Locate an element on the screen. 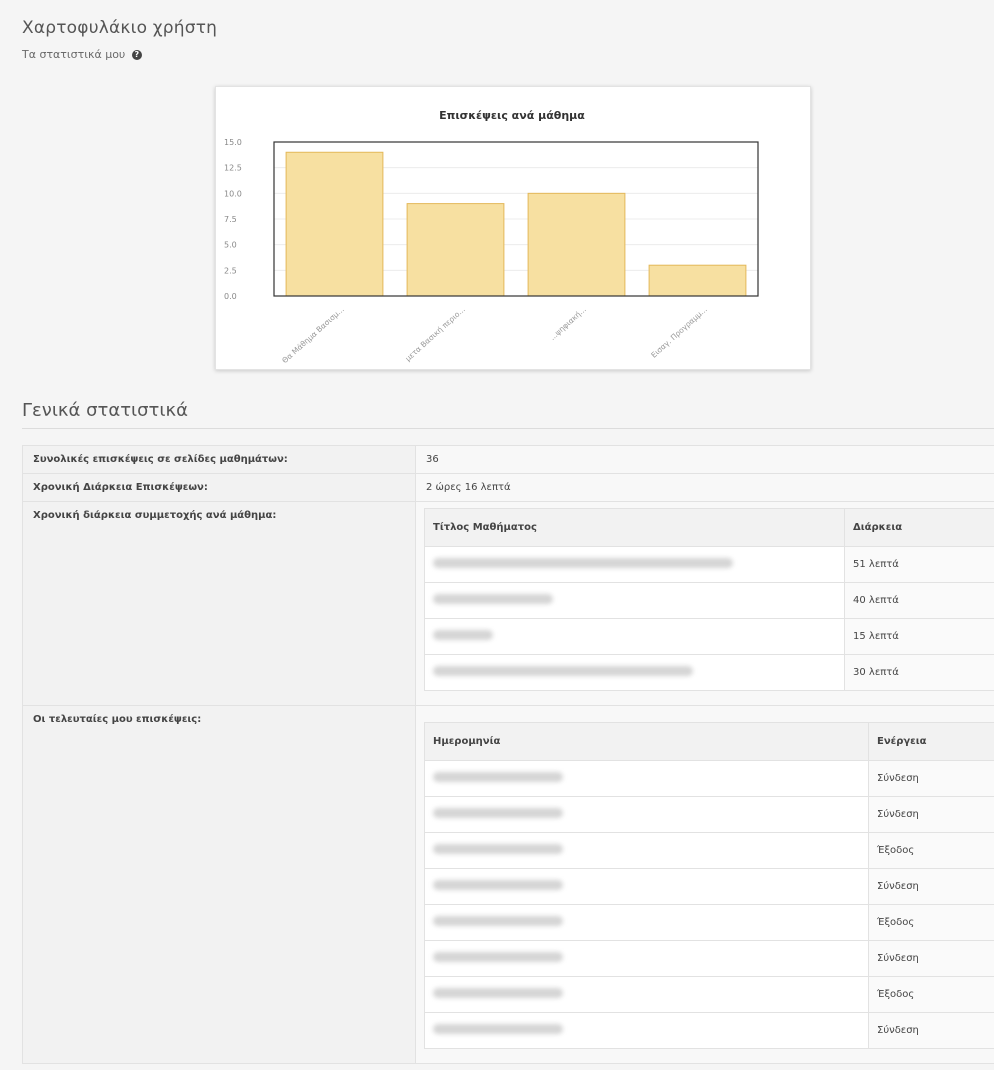 The image size is (994, 1070). y-tick-label: 2.5 is located at coordinates (230, 270).